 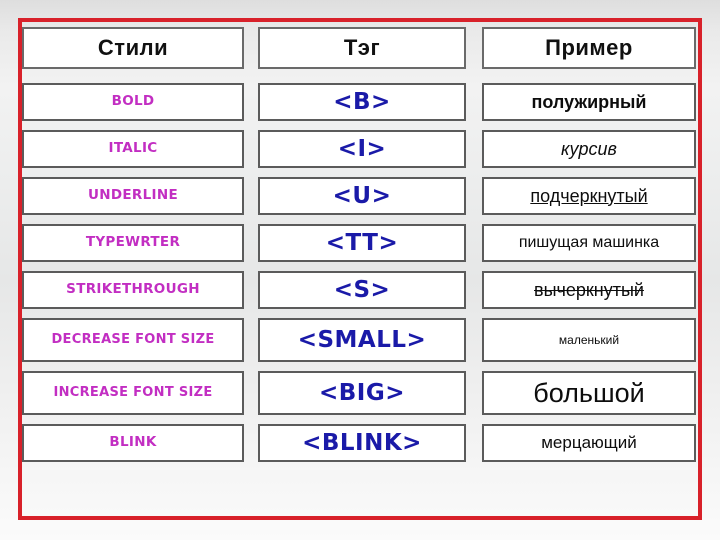 I want to click on tag-label-bold: <B>, so click(x=362, y=102).